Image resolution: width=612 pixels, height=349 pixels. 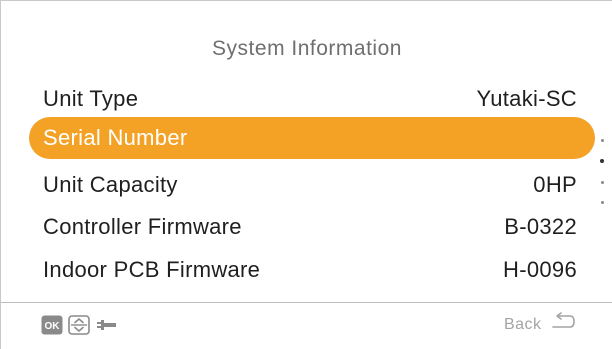 I want to click on page-title: System Information, so click(x=307, y=48).